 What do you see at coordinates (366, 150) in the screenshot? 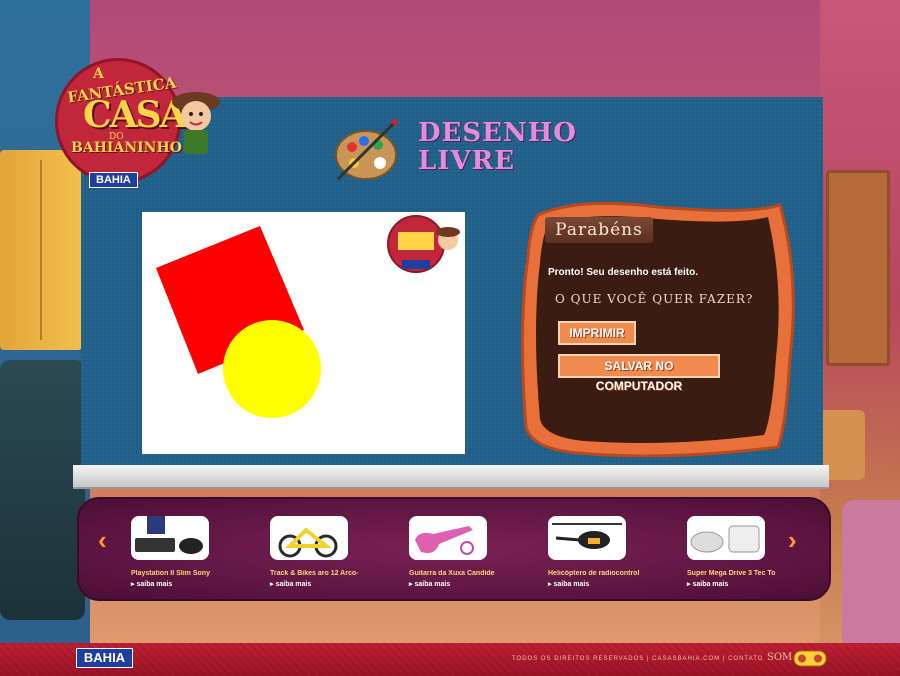
I see `palette-icon` at bounding box center [366, 150].